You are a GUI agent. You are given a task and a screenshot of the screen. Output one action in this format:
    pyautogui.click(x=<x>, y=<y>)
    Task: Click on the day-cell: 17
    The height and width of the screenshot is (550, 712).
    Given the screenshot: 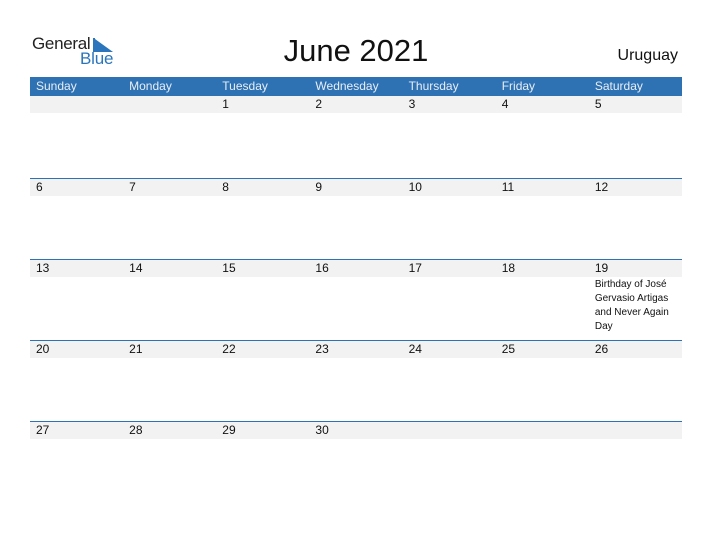 What is the action you would take?
    pyautogui.click(x=449, y=300)
    